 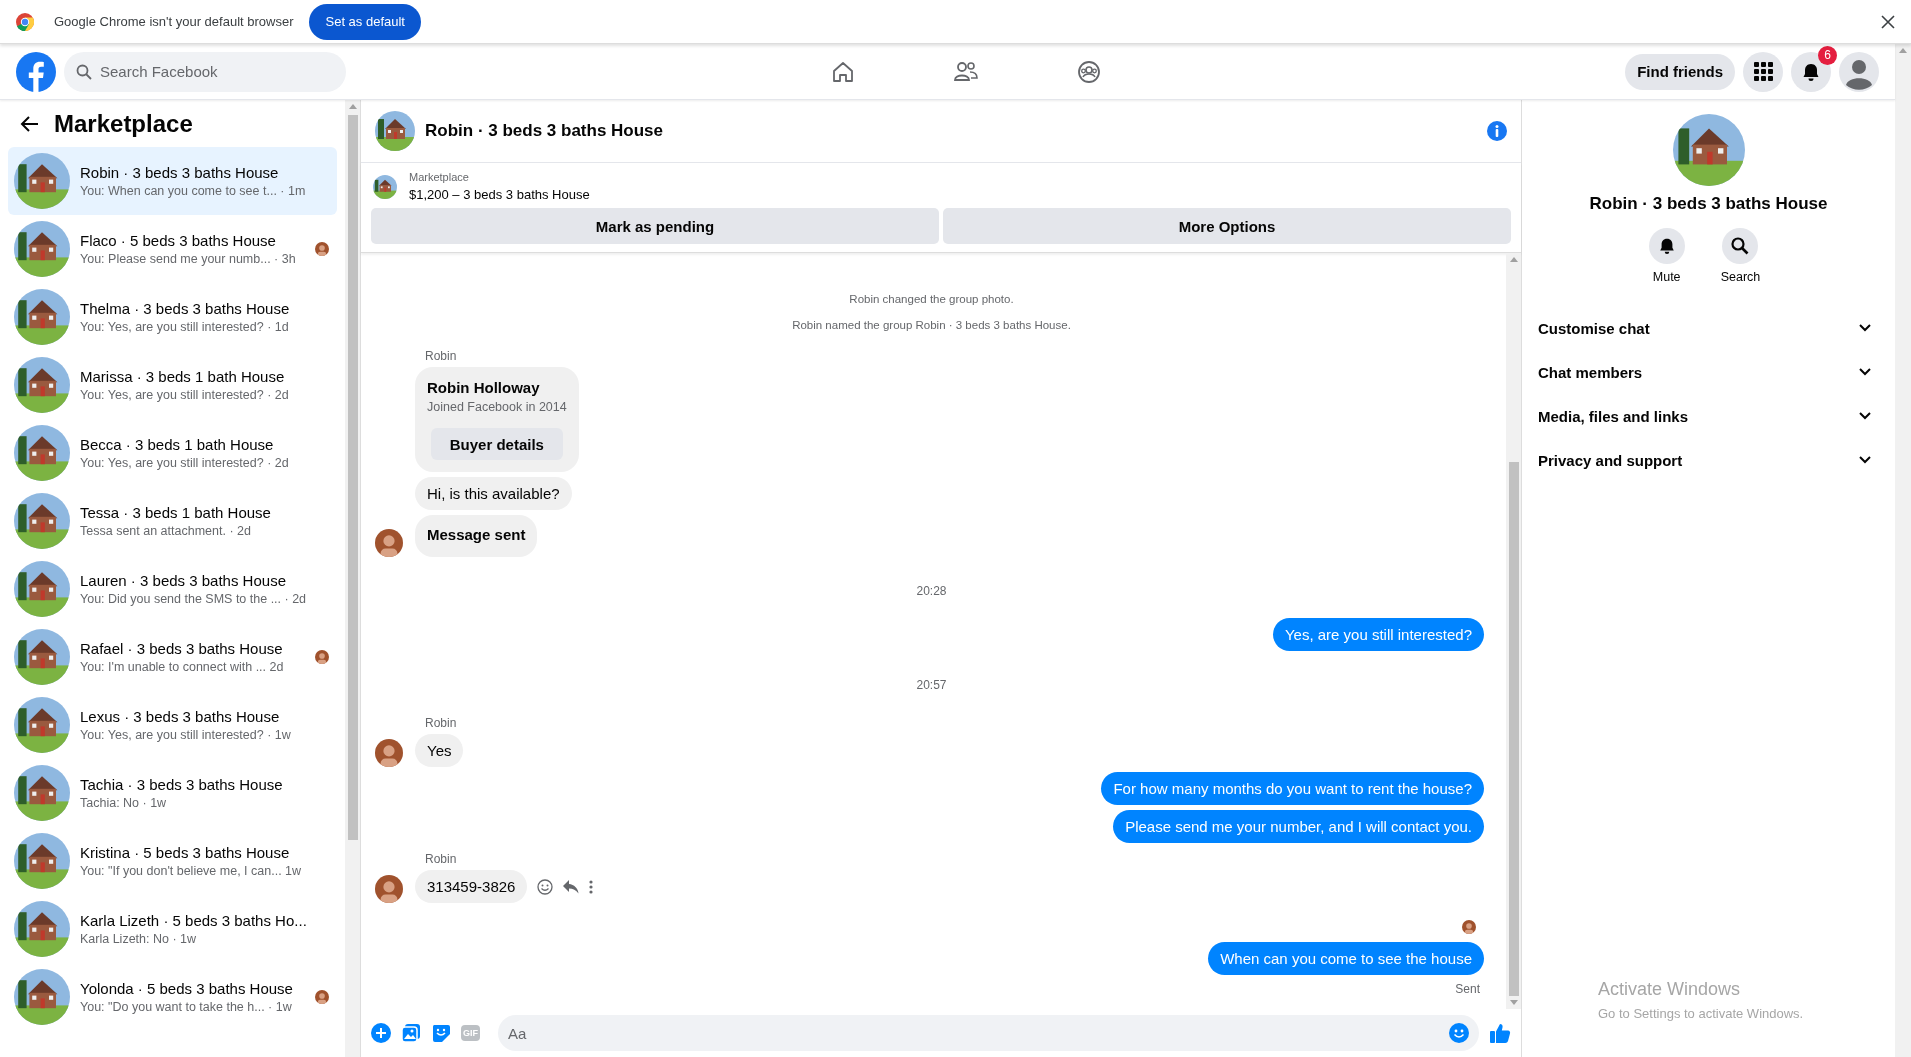 What do you see at coordinates (655, 226) in the screenshot?
I see `listing-action-button: Mark as pending` at bounding box center [655, 226].